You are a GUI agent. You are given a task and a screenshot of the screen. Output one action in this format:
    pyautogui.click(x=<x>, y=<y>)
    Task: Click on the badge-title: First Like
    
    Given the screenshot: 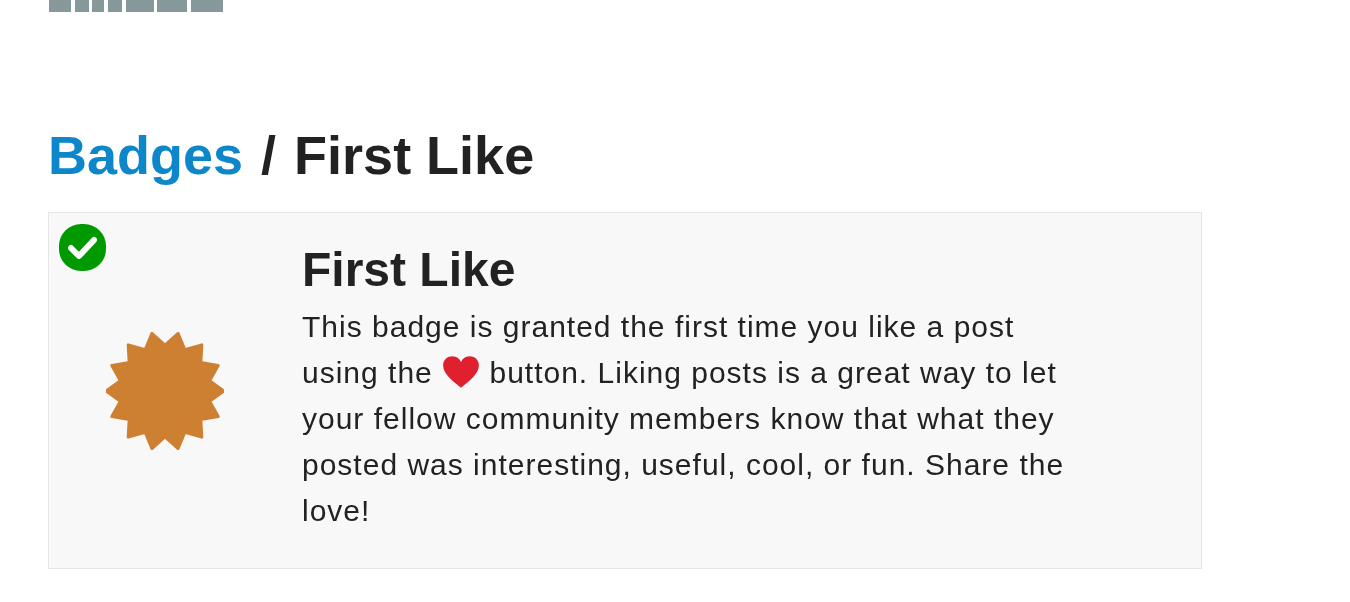 What is the action you would take?
    pyautogui.click(x=409, y=270)
    